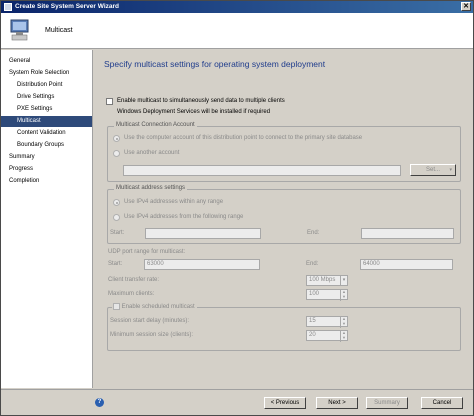 This screenshot has width=474, height=416. Describe the element at coordinates (46, 145) in the screenshot. I see `nav-item: Boundary Groups` at that location.